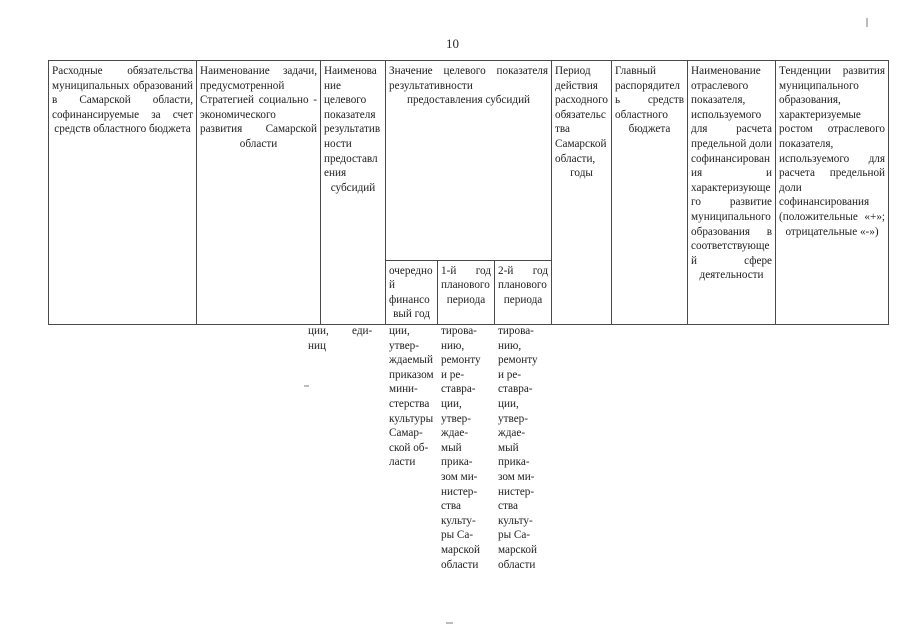  What do you see at coordinates (466, 292) in the screenshot?
I see `header-plan-year-1: 1-й год планового периода` at bounding box center [466, 292].